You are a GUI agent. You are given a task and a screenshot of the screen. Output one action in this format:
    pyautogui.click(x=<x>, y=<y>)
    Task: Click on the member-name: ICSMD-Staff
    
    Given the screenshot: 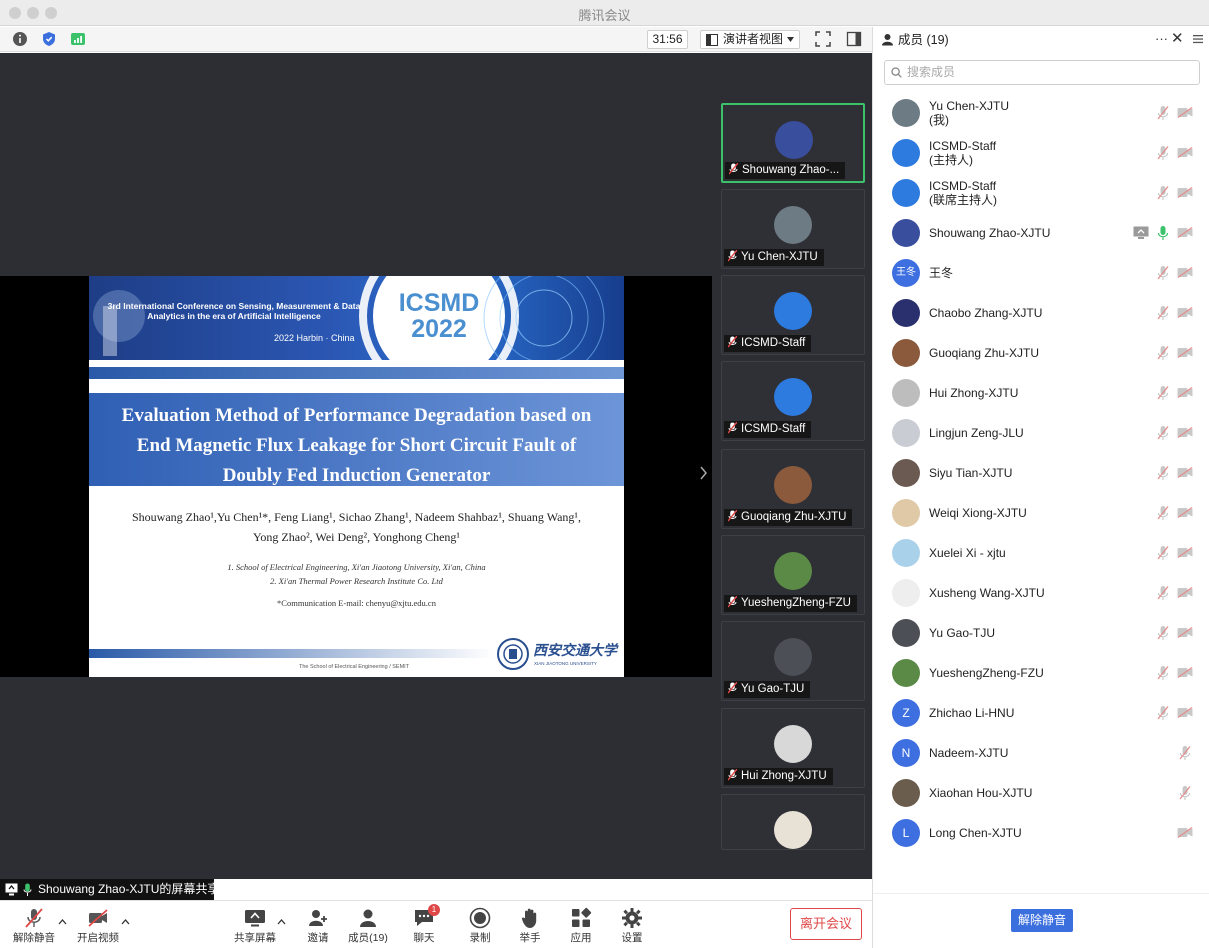 What is the action you would take?
    pyautogui.click(x=963, y=186)
    